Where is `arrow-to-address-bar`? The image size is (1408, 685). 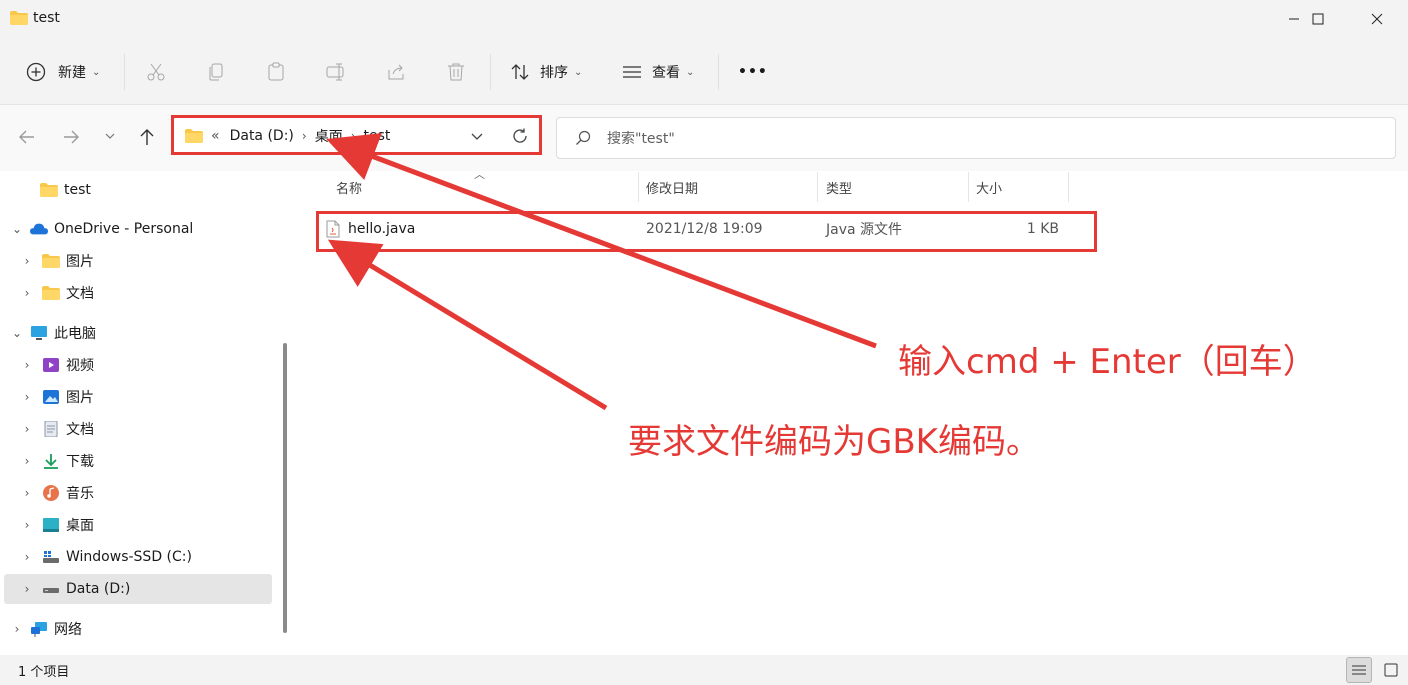
arrow-to-address-bar is located at coordinates (601, 241).